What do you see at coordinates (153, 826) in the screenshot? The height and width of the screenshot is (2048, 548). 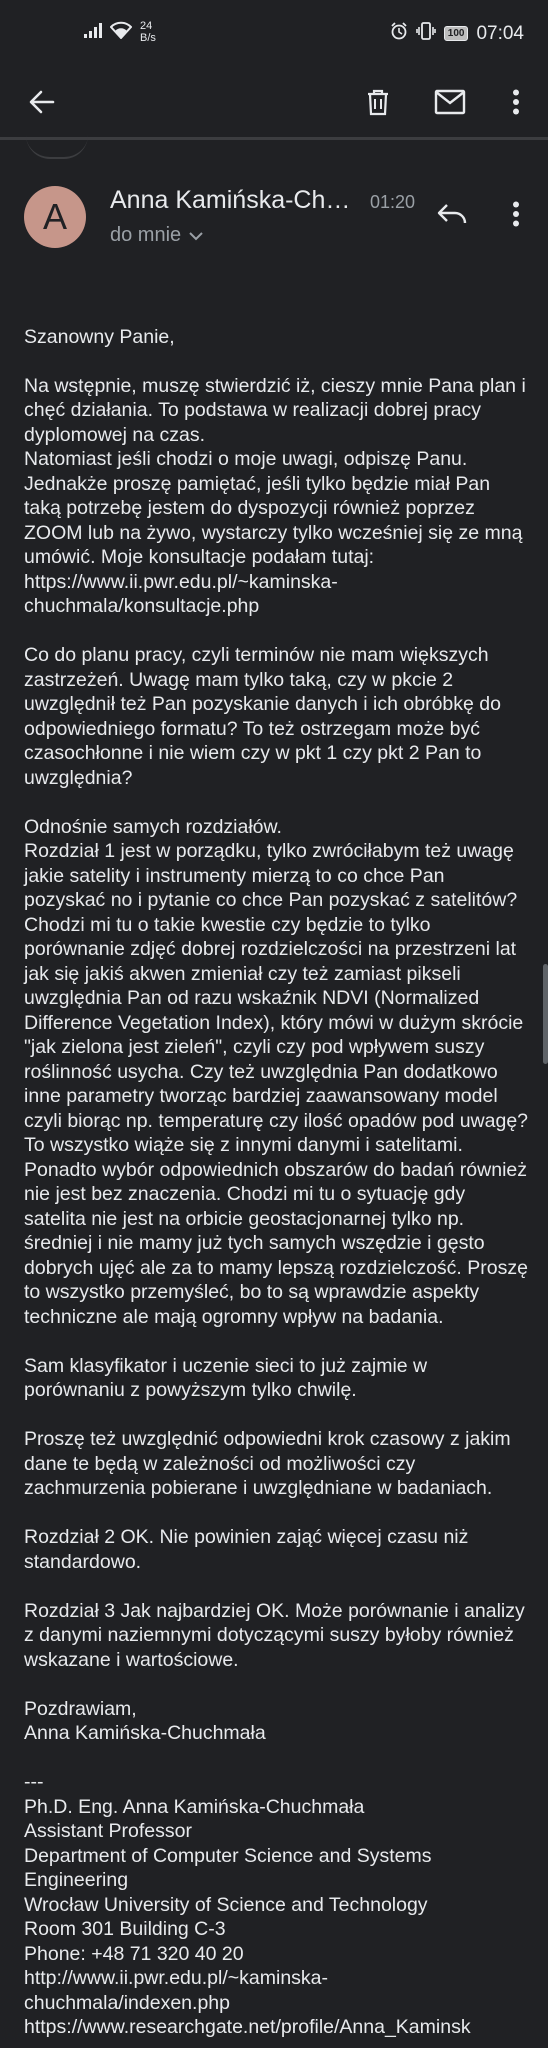 I see `body-paragraph: Odnośnie samych rozdziałów.` at bounding box center [153, 826].